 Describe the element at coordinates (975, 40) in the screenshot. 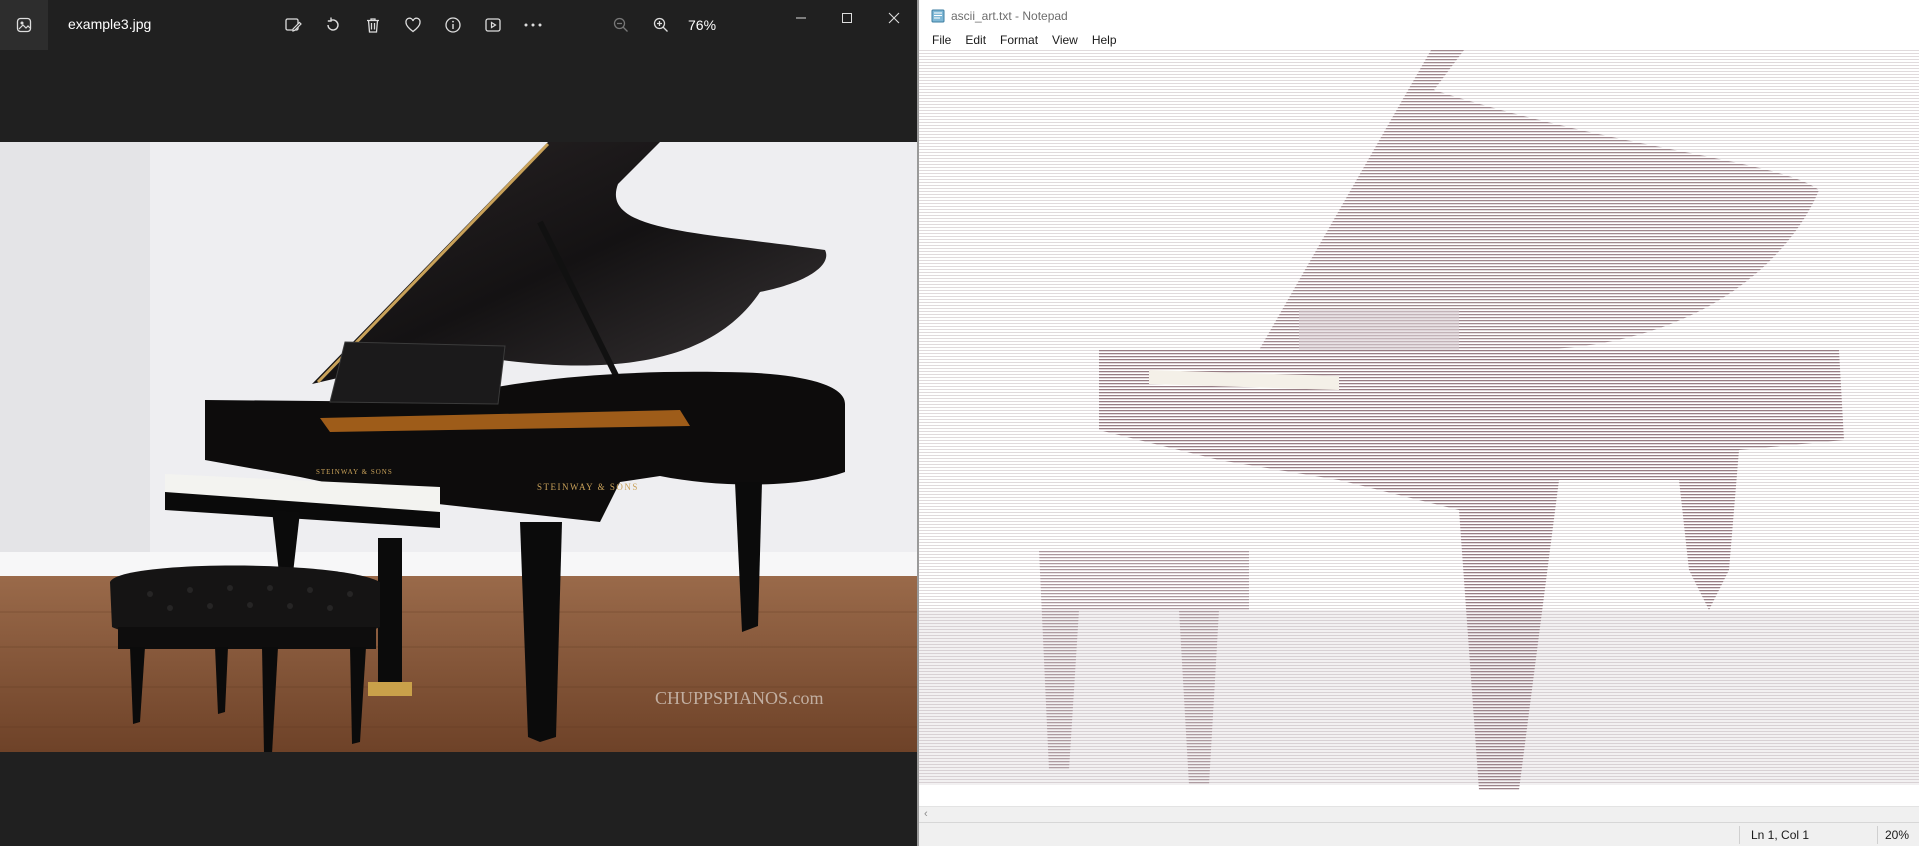

I see `menu-edit: Edit` at that location.